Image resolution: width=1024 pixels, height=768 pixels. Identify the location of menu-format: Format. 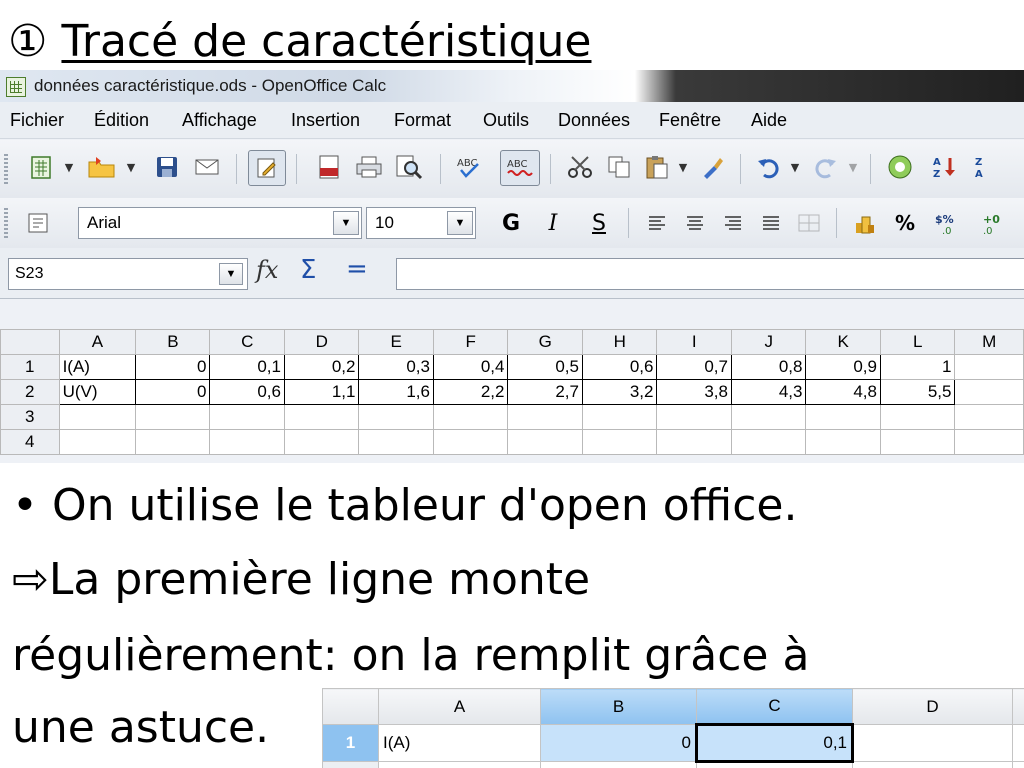
(422, 120).